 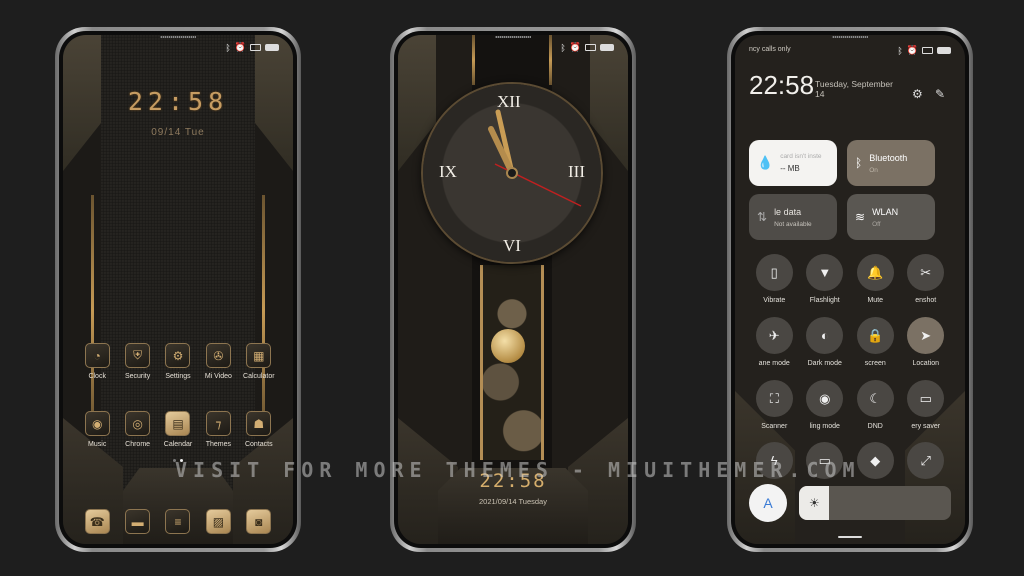 What do you see at coordinates (774, 405) in the screenshot?
I see `toggle-scanner: ⛶ Scanner` at bounding box center [774, 405].